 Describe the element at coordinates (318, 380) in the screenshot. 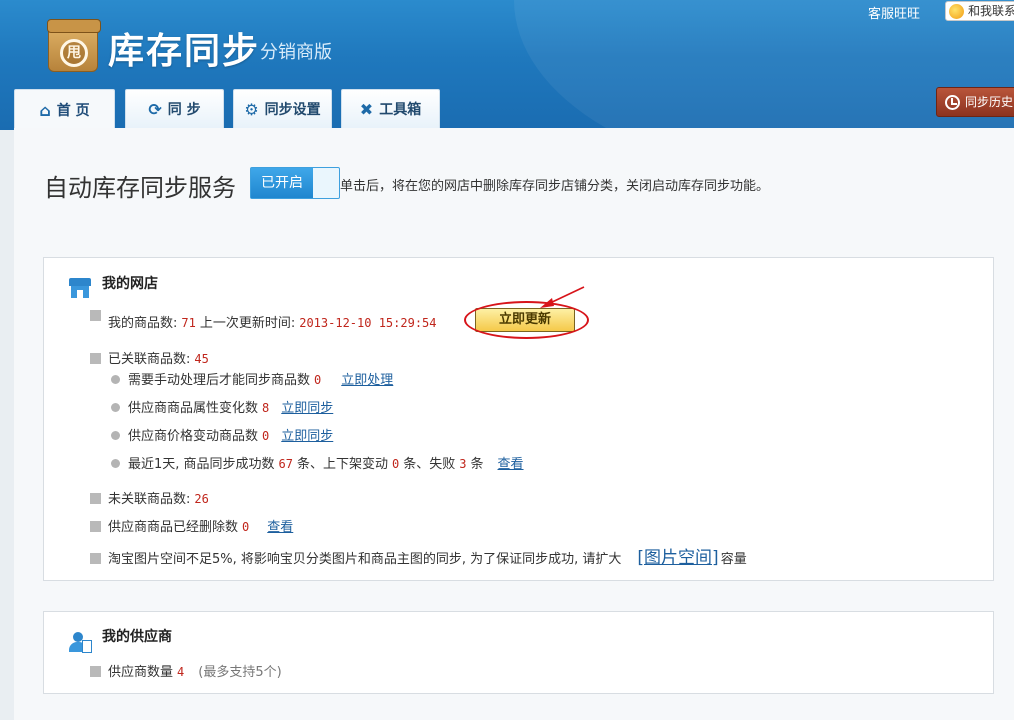

I see `manual-count: 0` at that location.